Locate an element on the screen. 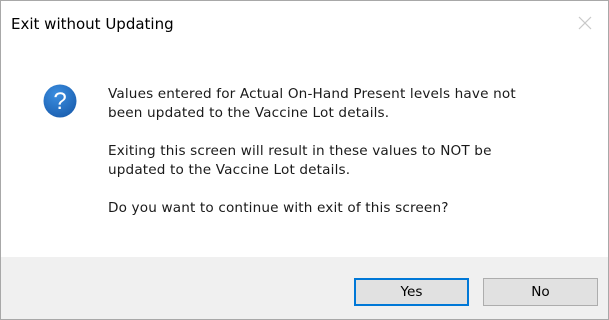 The width and height of the screenshot is (609, 320). no-button: No is located at coordinates (540, 292).